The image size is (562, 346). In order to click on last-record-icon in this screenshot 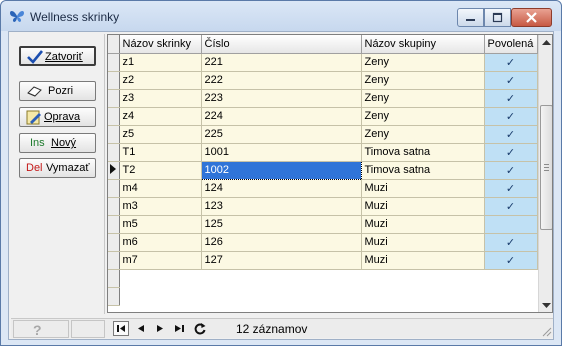, I will do `click(180, 328)`.